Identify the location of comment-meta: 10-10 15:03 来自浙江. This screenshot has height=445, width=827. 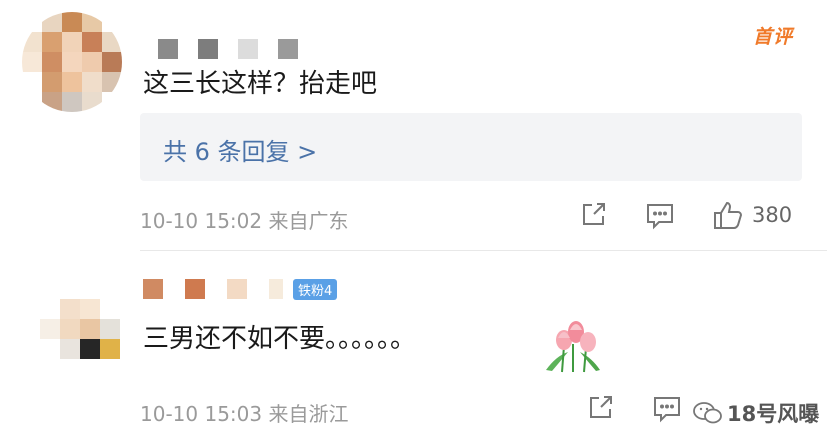
(244, 412).